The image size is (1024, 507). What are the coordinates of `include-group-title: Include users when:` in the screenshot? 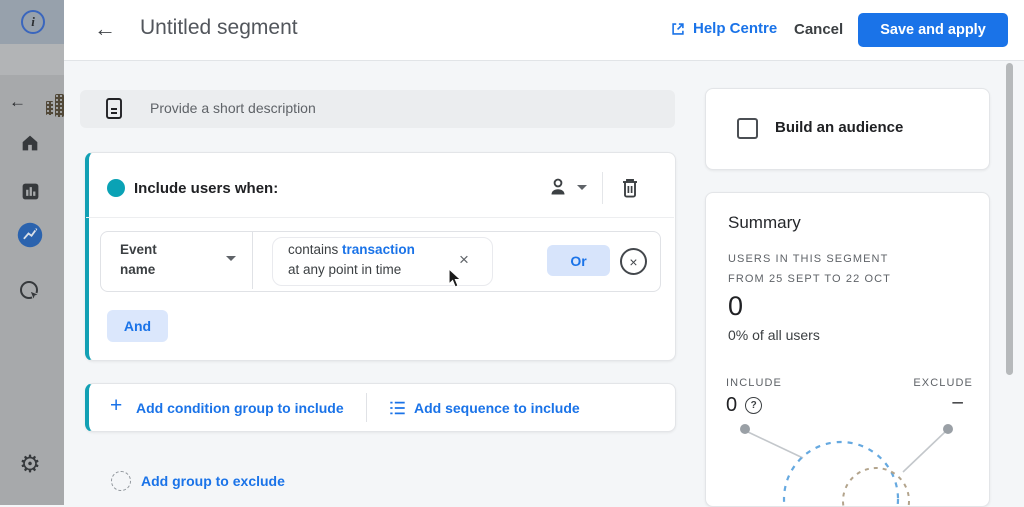 It's located at (206, 188).